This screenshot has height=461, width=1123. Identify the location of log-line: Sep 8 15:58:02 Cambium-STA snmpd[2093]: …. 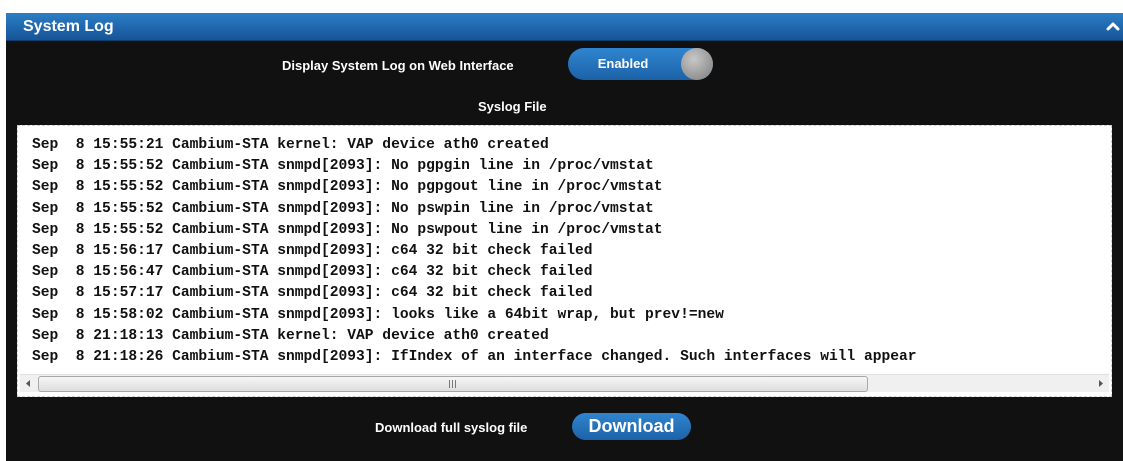
(378, 314).